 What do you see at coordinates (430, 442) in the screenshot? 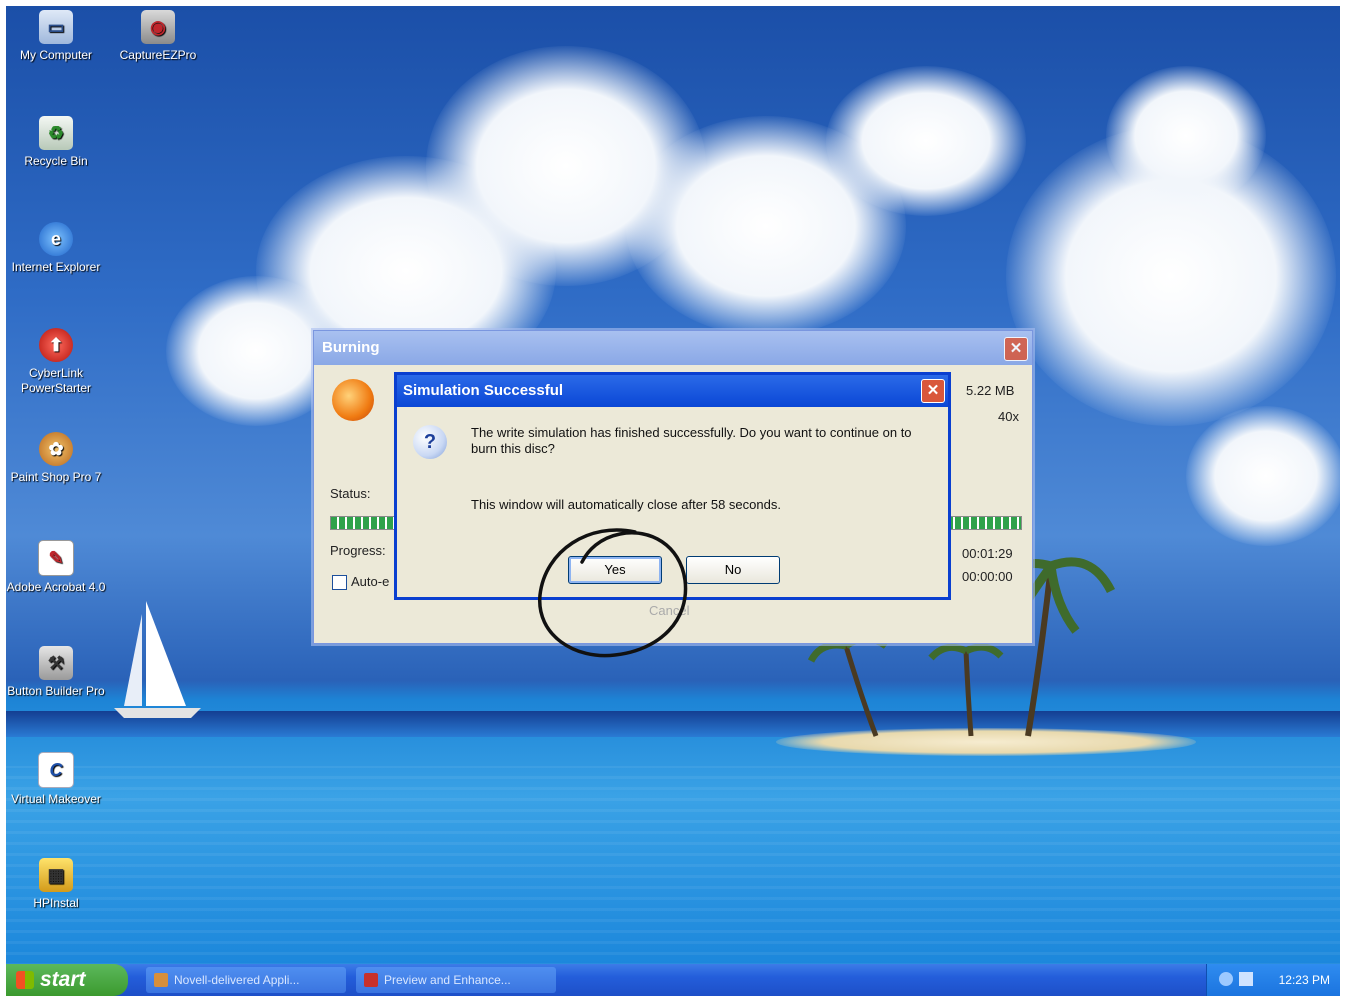
I see `question-icon: ?` at bounding box center [430, 442].